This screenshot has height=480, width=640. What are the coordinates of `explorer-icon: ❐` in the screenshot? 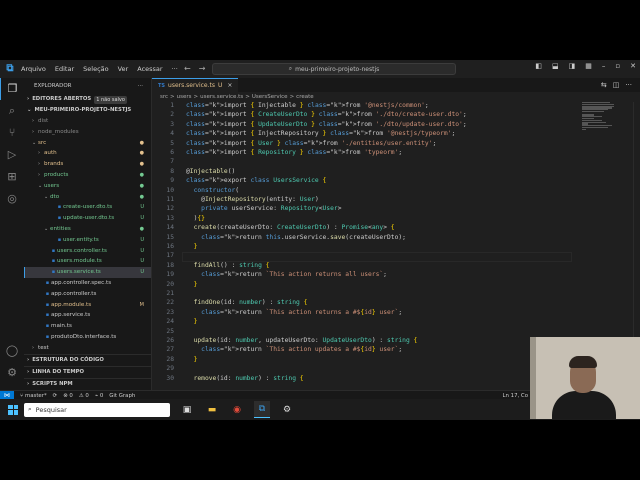 It's located at (12, 89).